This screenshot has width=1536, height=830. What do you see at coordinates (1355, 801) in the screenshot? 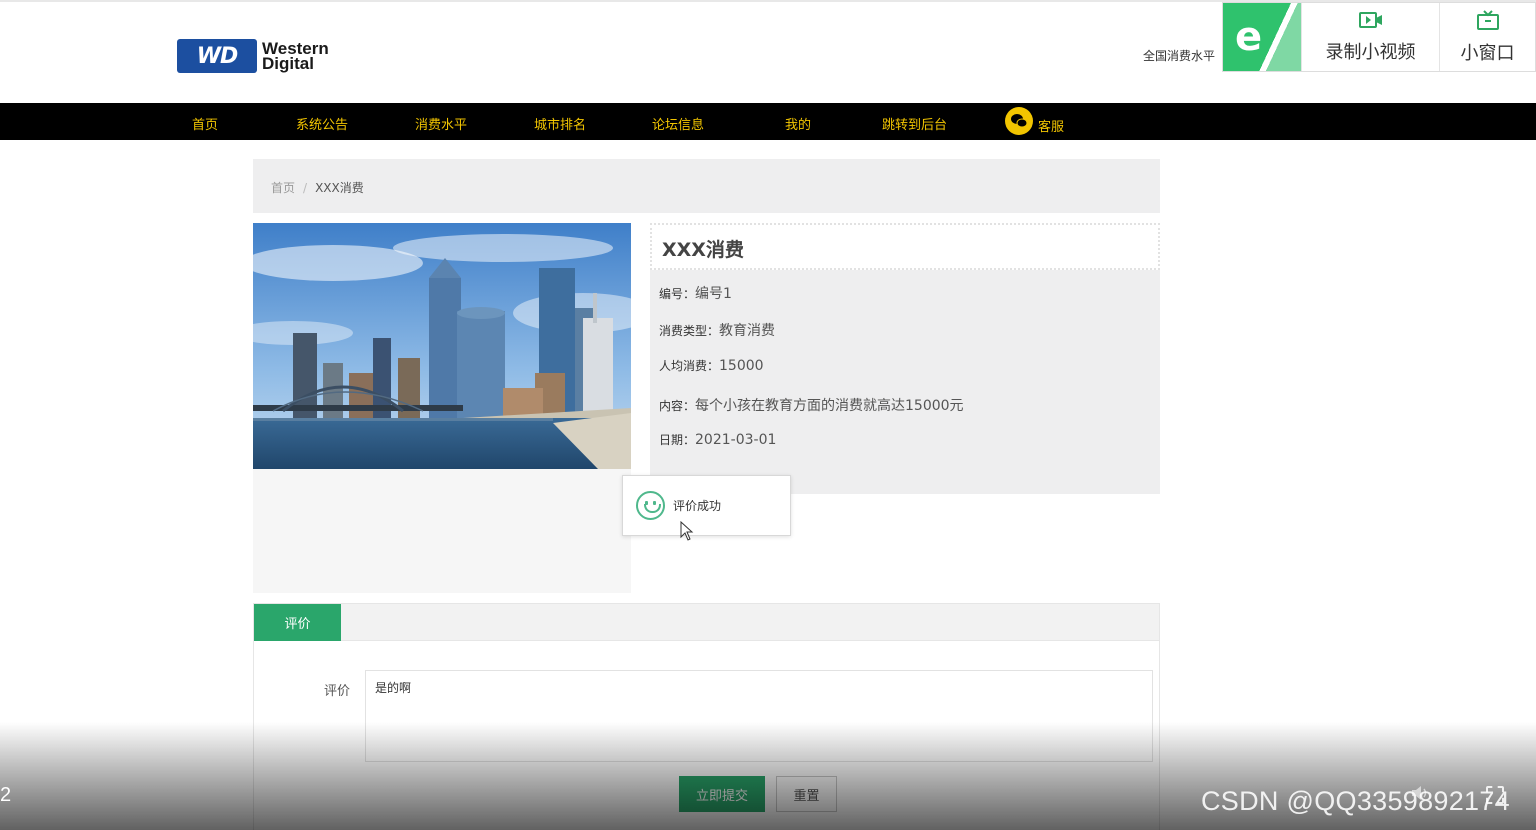
I see `csdn-watermark: CSDN @QQ3359892174` at bounding box center [1355, 801].